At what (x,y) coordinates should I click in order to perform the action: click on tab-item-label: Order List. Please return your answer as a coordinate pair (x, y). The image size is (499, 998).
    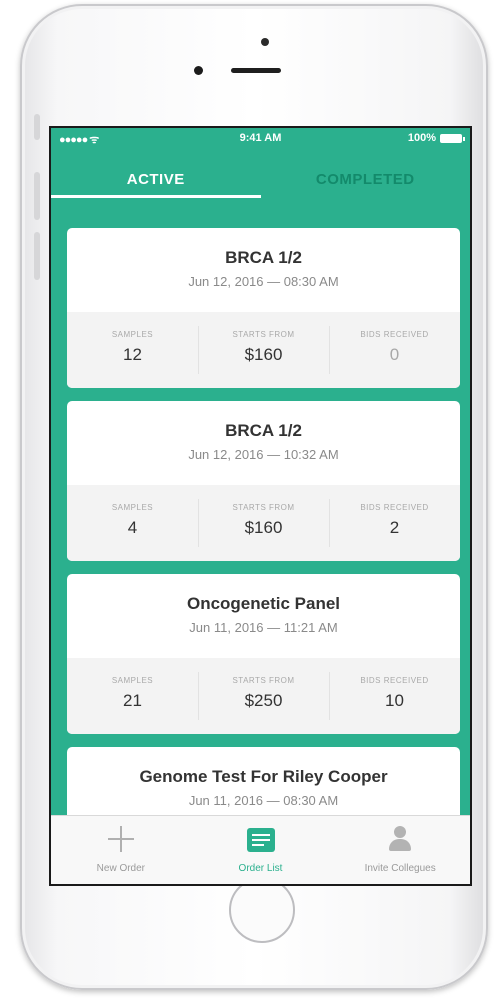
    Looking at the image, I should click on (260, 868).